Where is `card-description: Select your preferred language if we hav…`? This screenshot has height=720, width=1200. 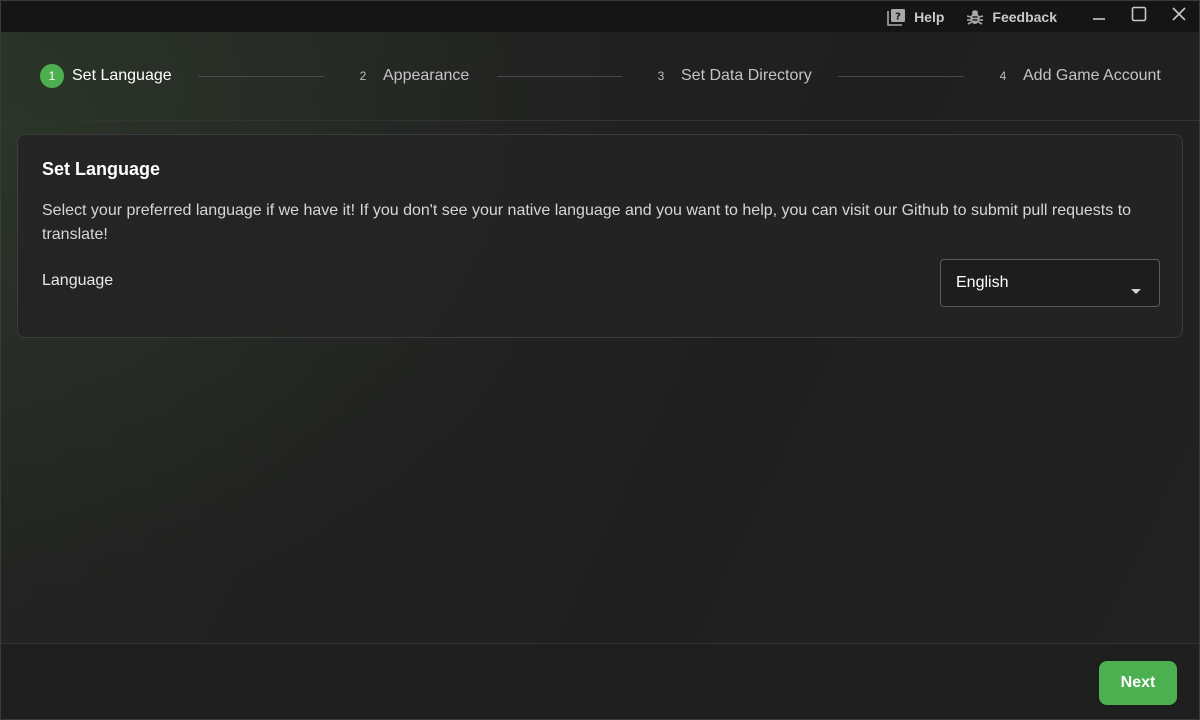
card-description: Select your preferred language if we hav… is located at coordinates (587, 222).